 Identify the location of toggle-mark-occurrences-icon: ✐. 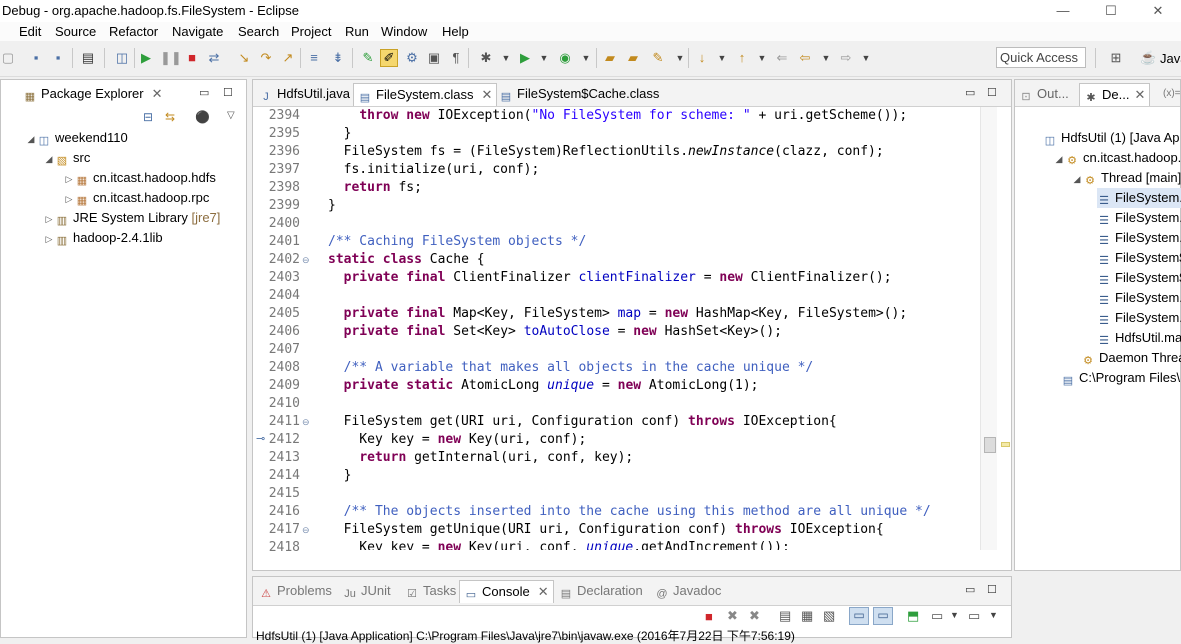
(389, 58).